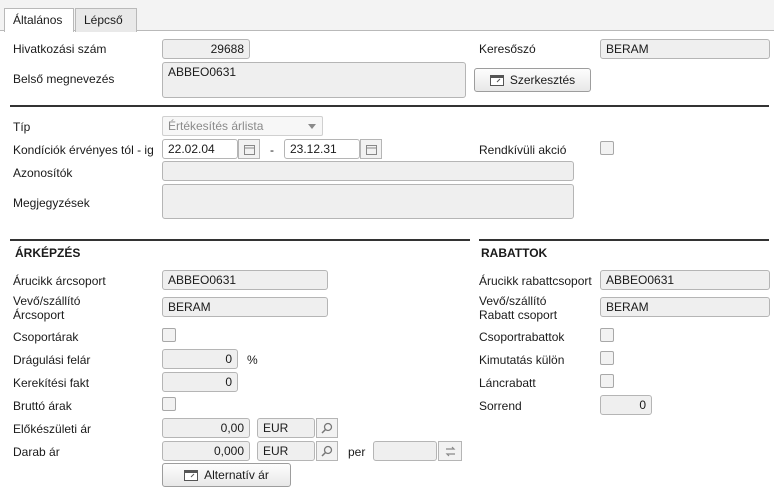  I want to click on edit-button: Szerkesztés, so click(532, 80).